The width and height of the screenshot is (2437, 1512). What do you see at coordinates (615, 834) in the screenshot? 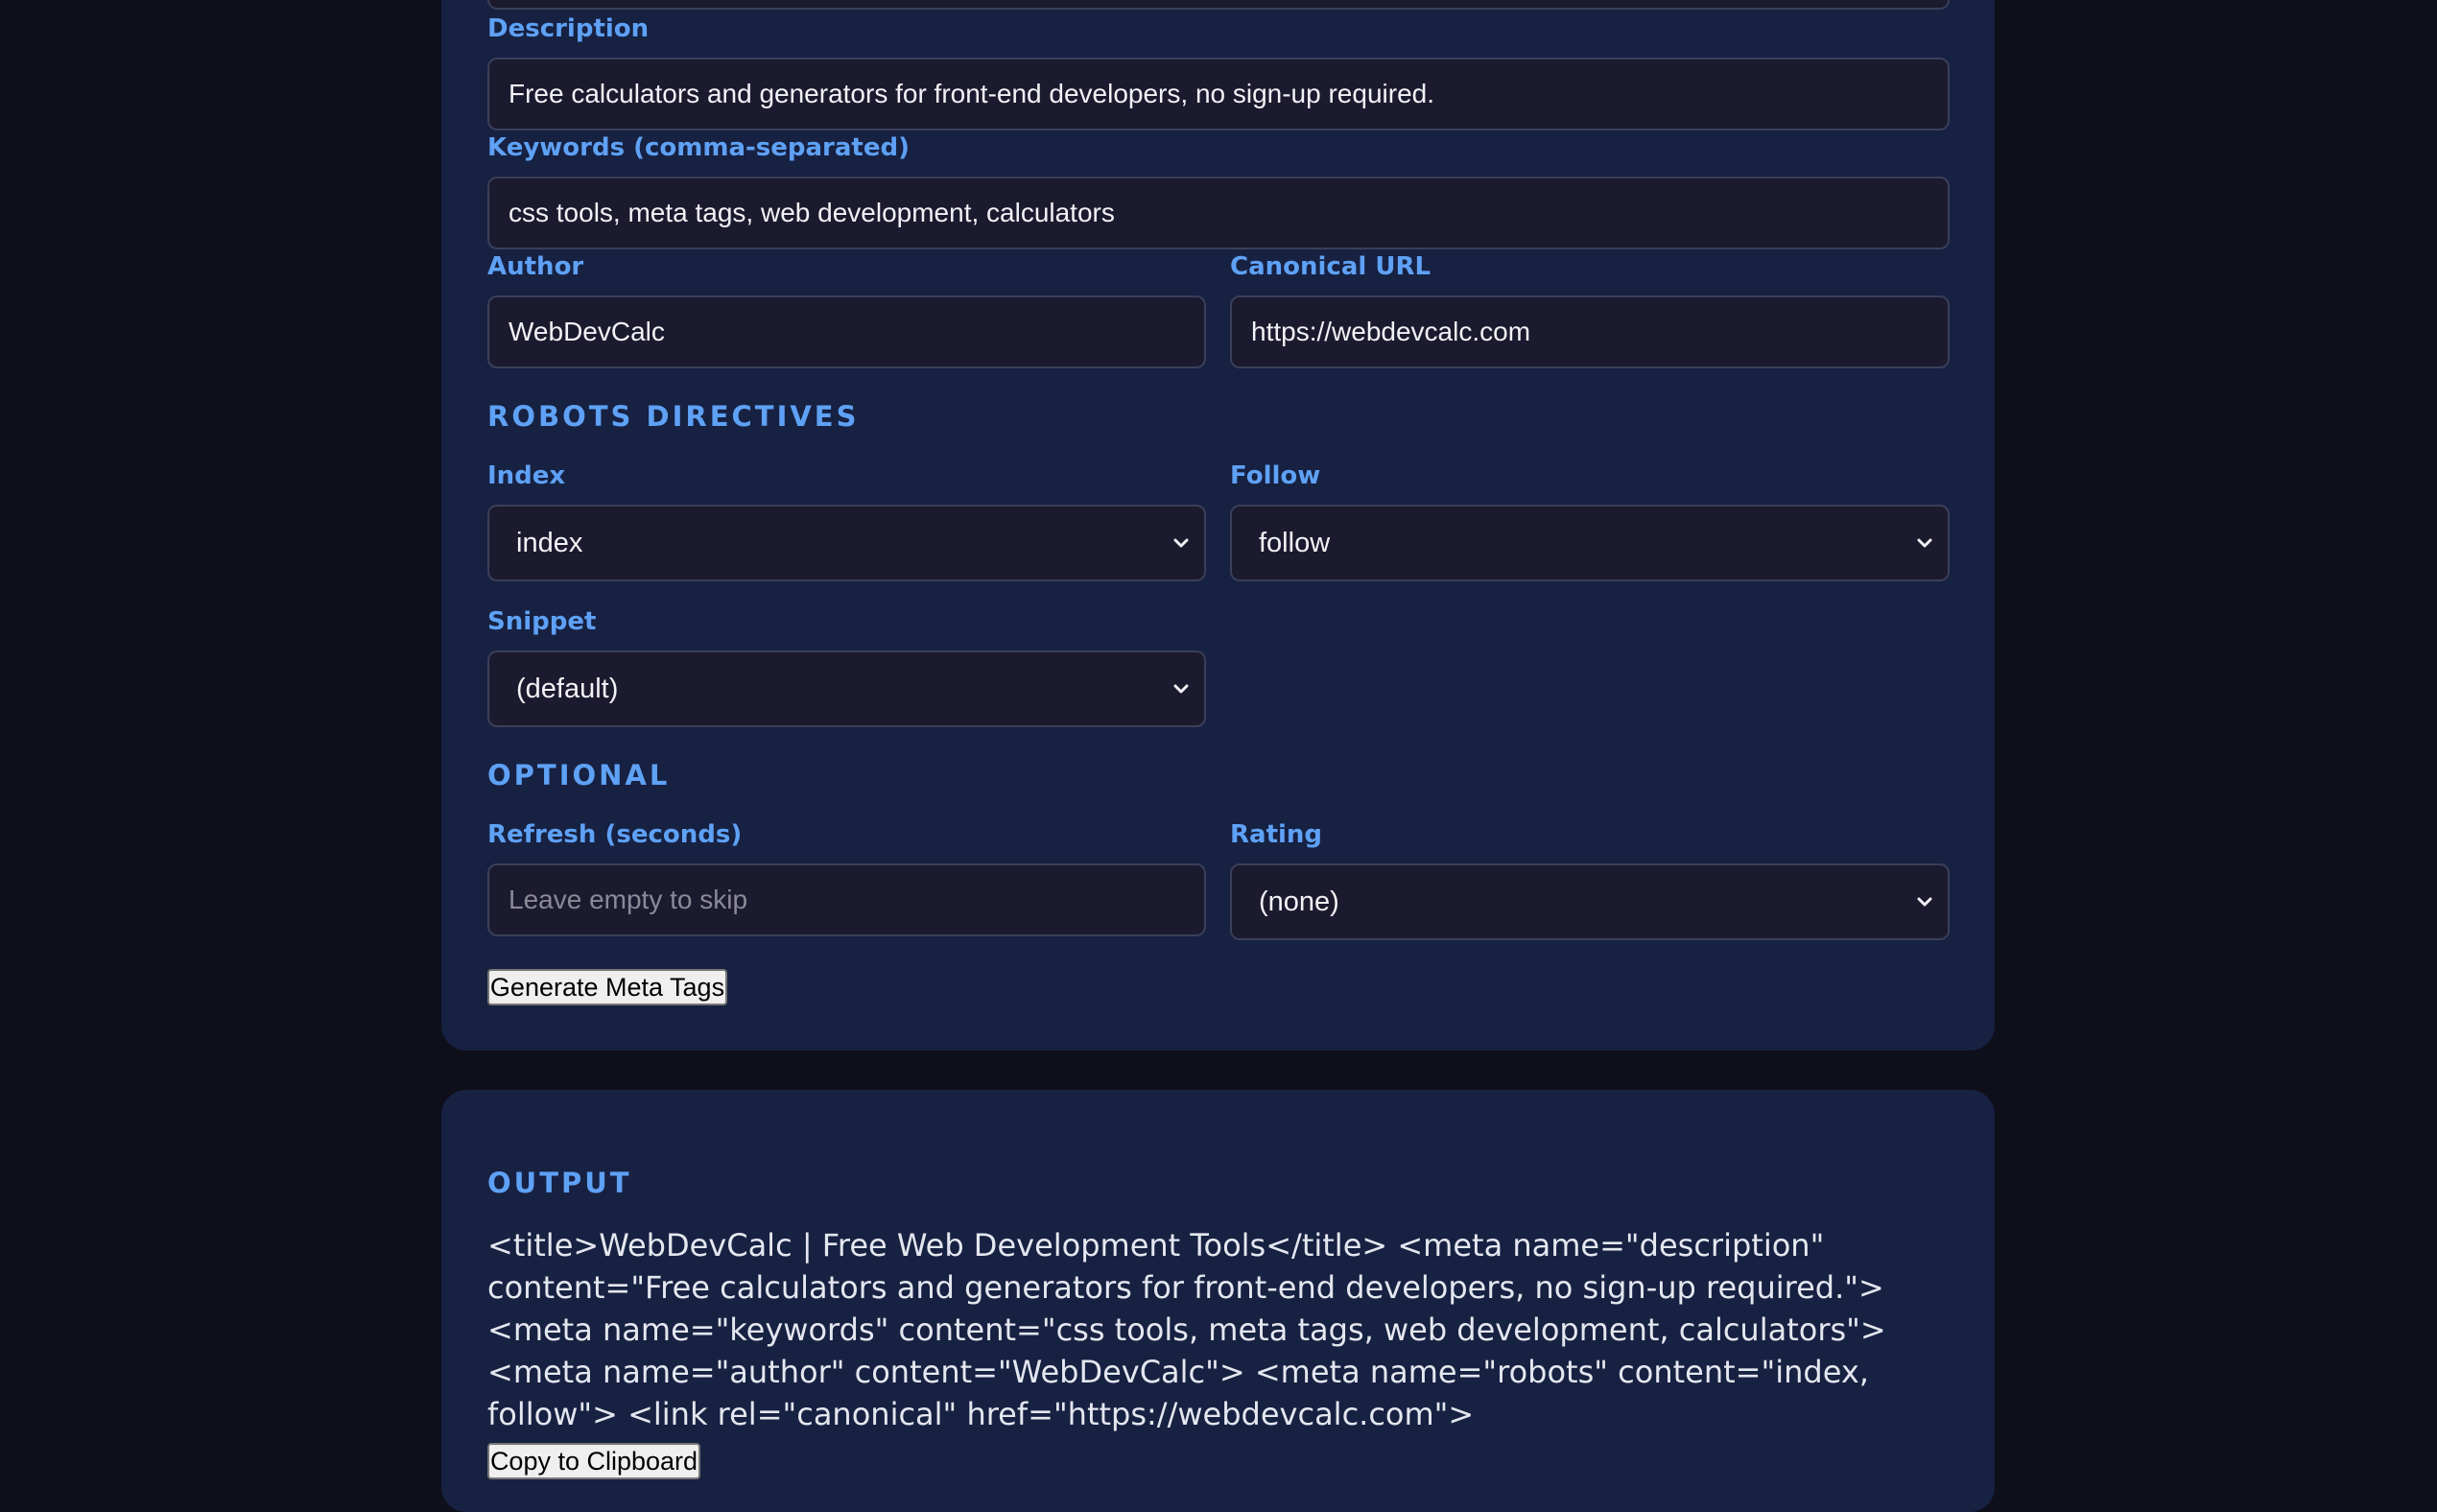
I see `refresh-label: Refresh (seconds)` at bounding box center [615, 834].